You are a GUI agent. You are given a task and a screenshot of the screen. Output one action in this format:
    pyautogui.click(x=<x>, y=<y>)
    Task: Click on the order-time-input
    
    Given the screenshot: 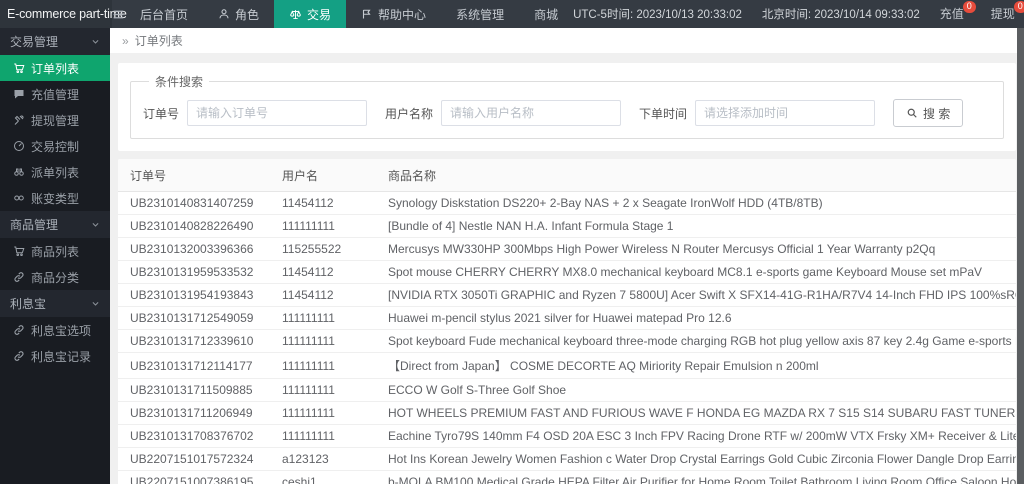 What is the action you would take?
    pyautogui.click(x=785, y=113)
    